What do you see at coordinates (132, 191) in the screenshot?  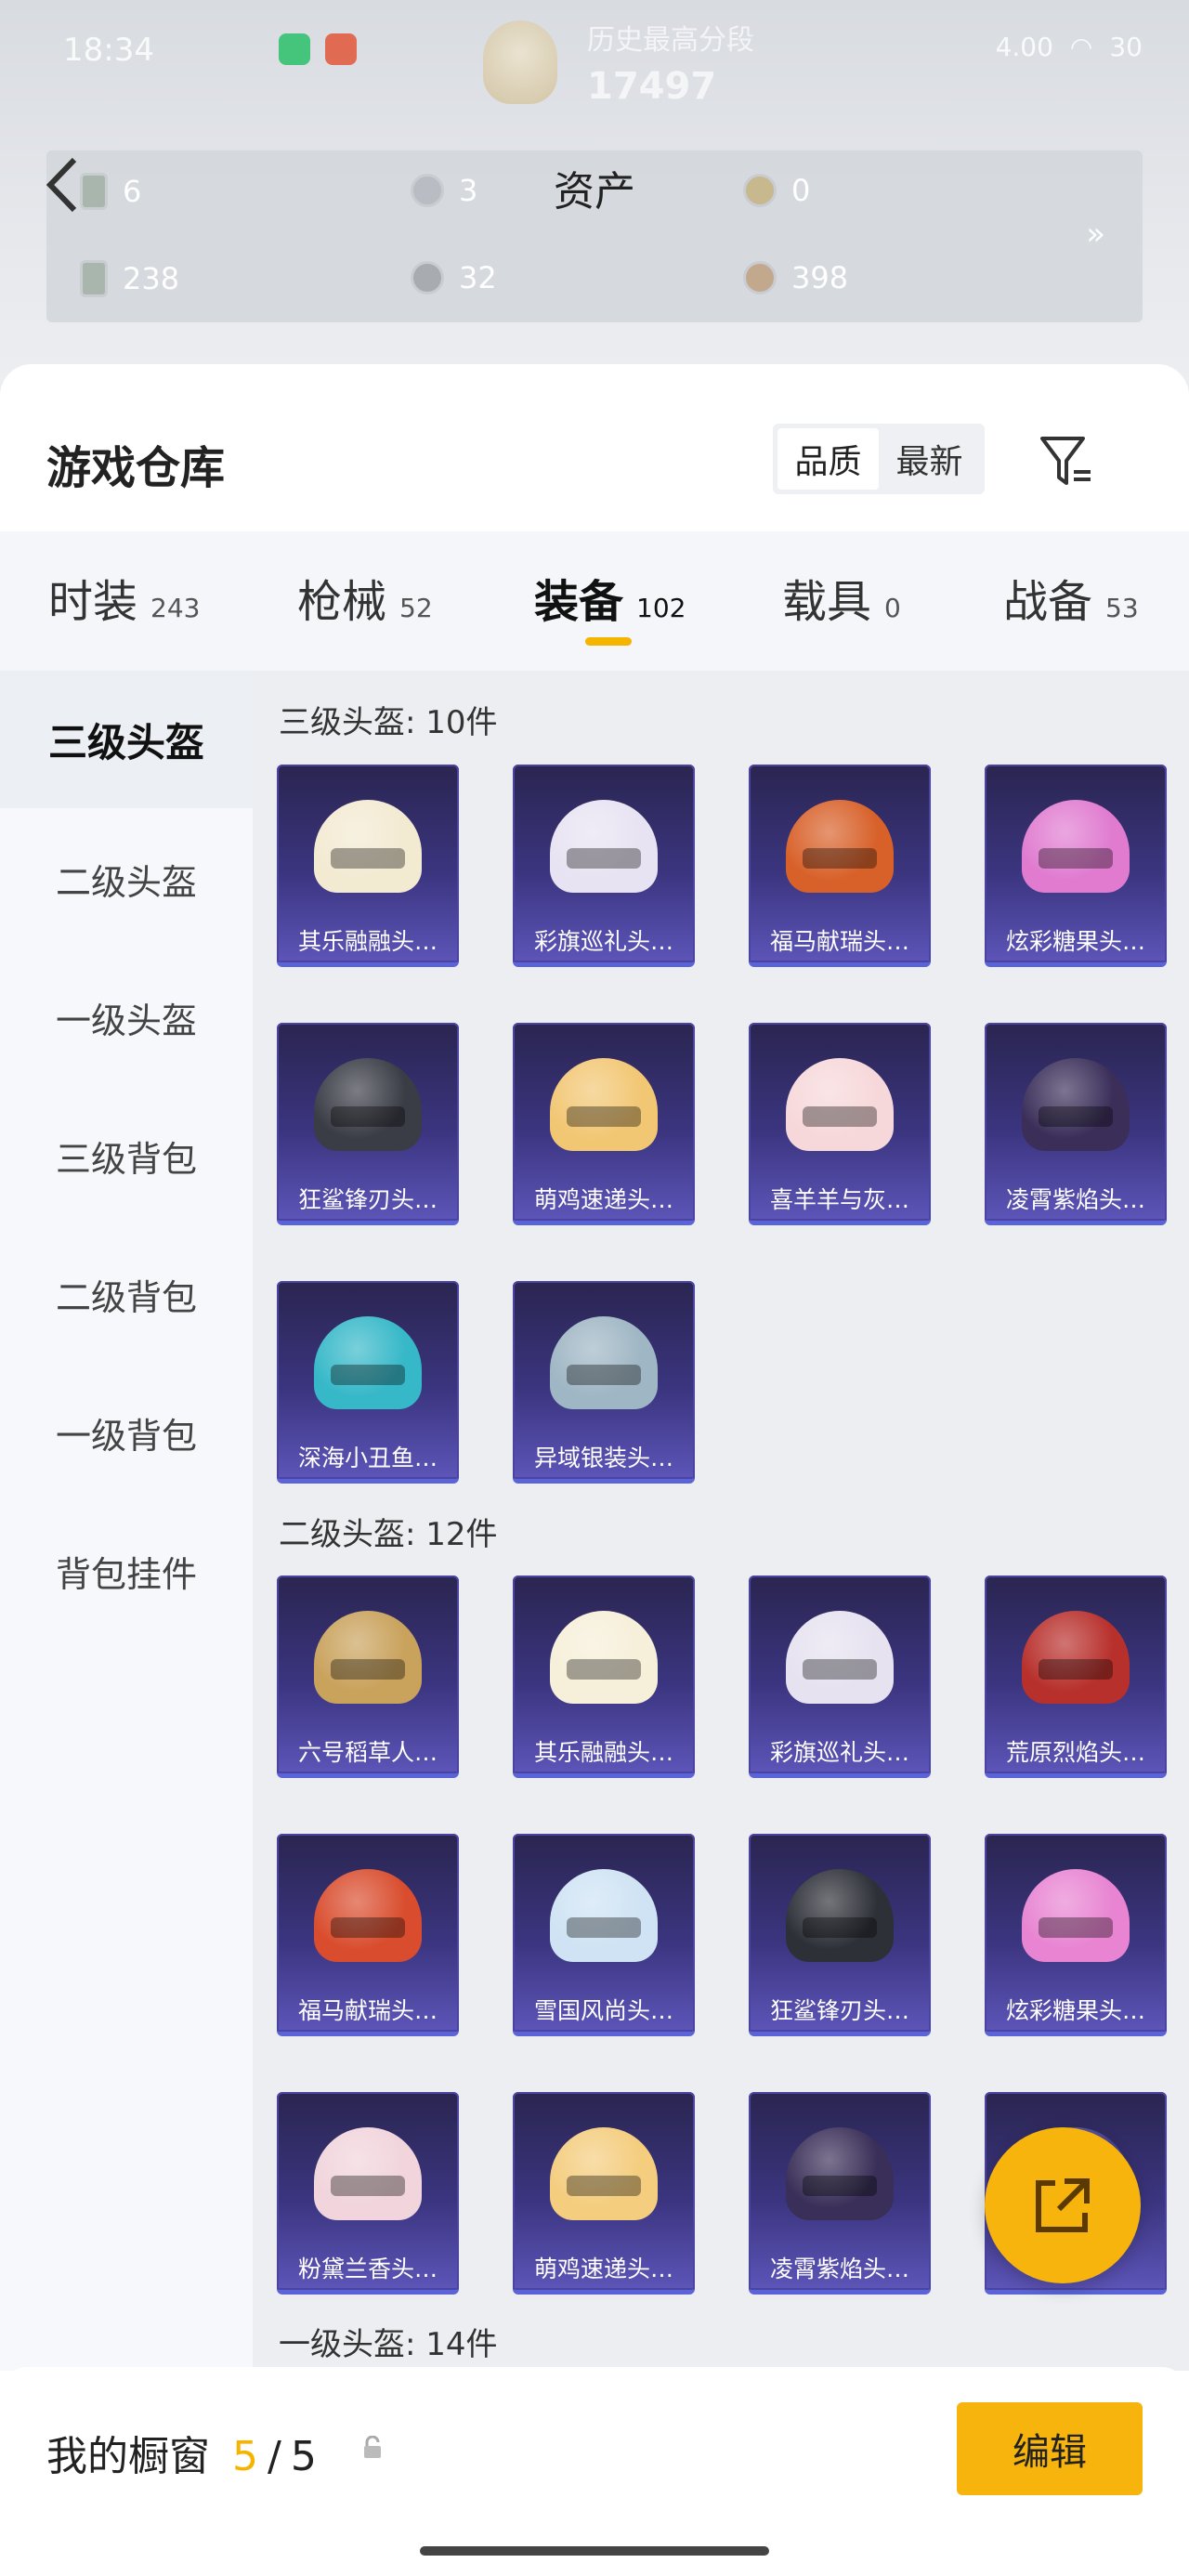 I see `asset-value: 6` at bounding box center [132, 191].